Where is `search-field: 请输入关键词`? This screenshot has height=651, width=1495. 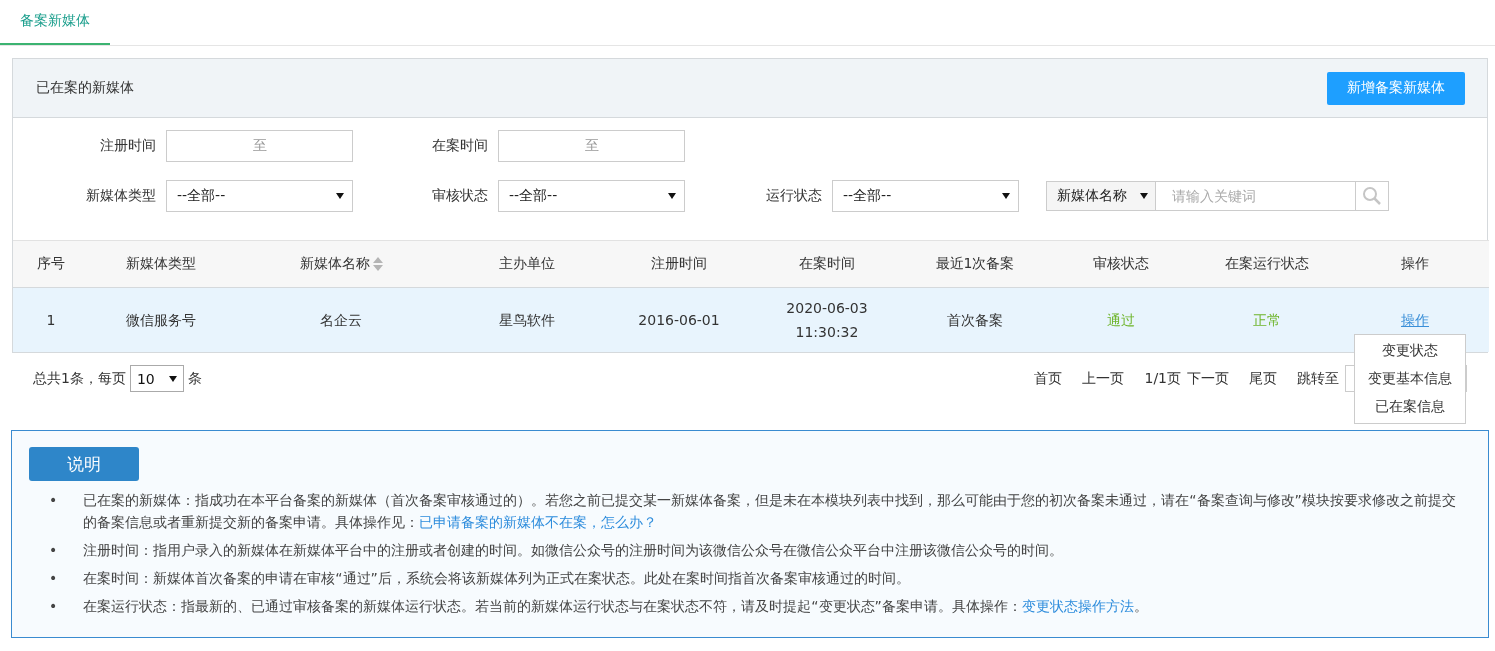
search-field: 请输入关键词 is located at coordinates (1256, 196).